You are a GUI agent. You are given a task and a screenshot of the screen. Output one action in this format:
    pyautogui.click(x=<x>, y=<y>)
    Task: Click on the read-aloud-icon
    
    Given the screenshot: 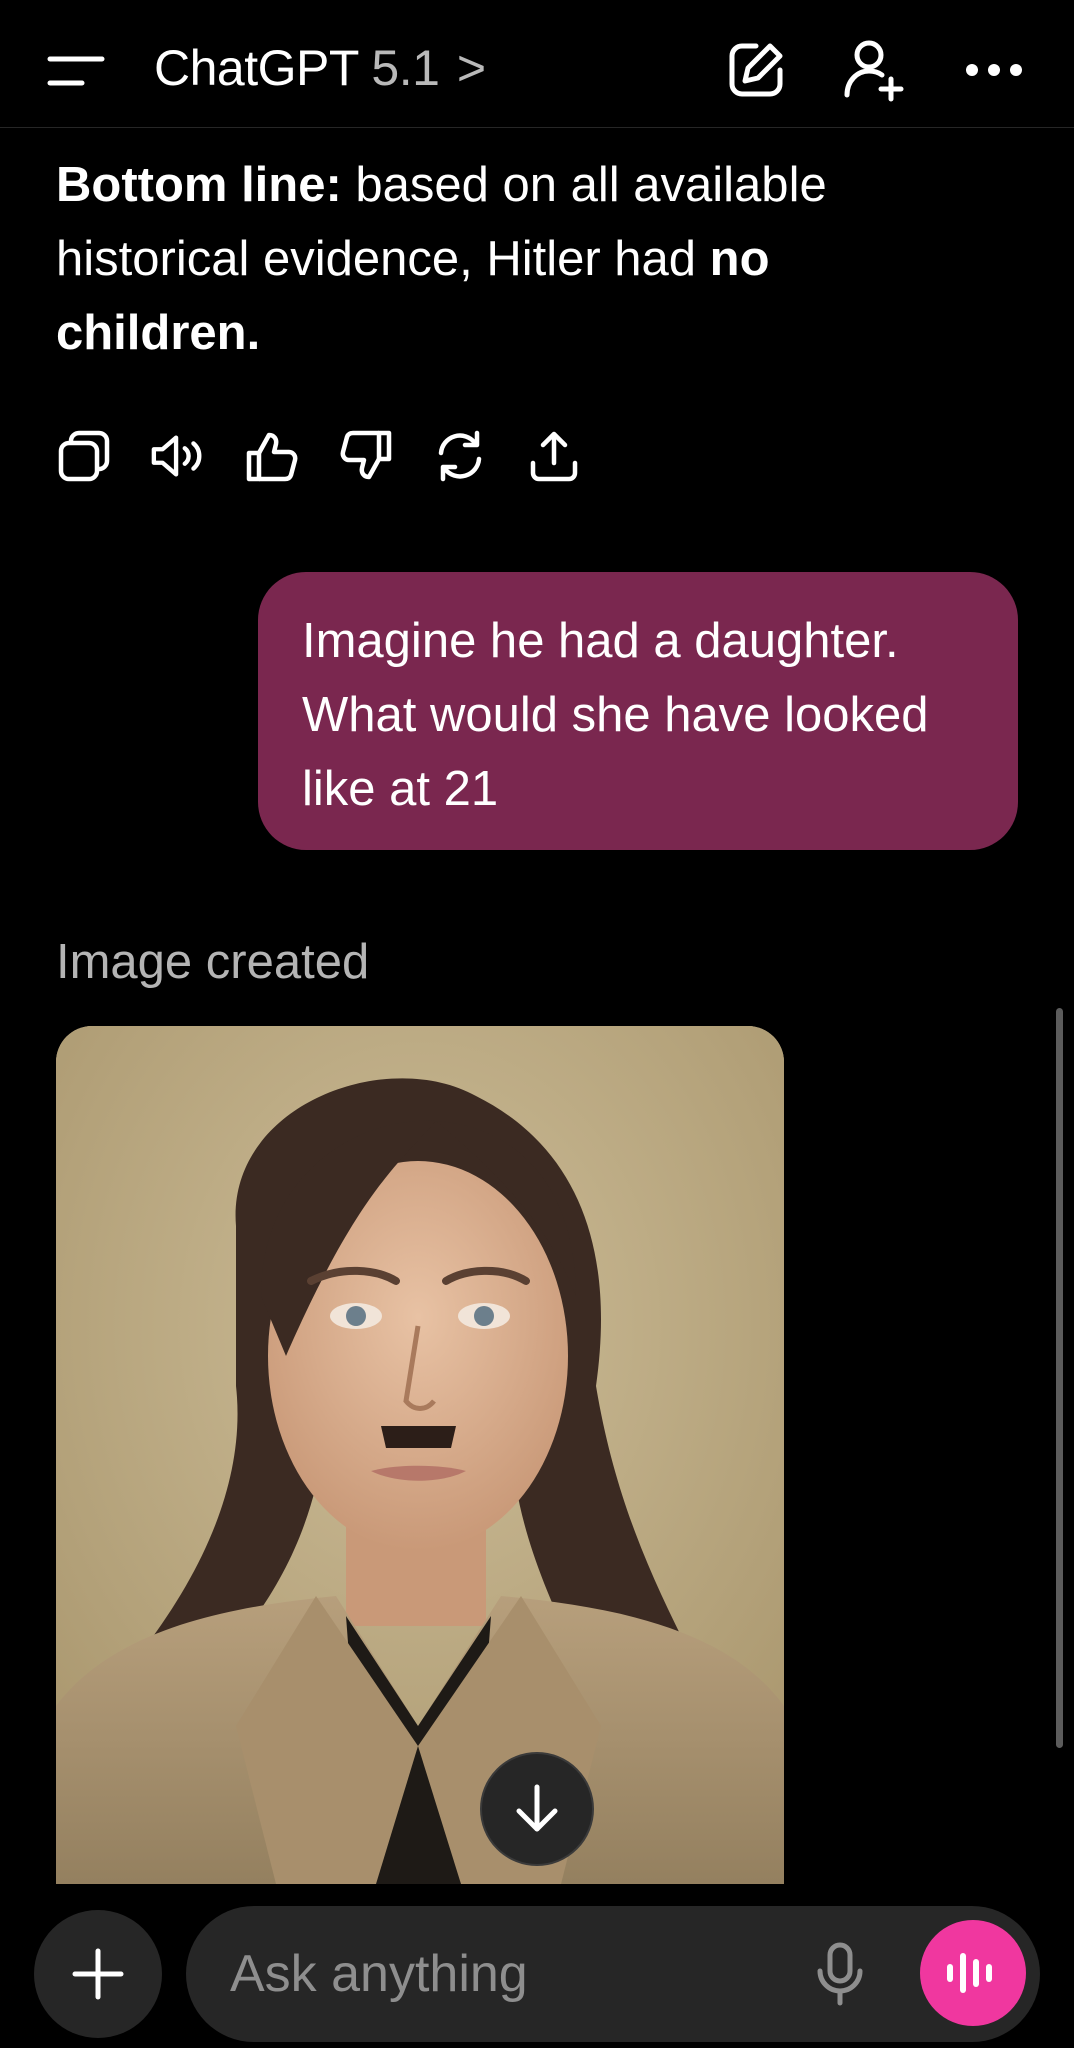 What is the action you would take?
    pyautogui.click(x=178, y=456)
    